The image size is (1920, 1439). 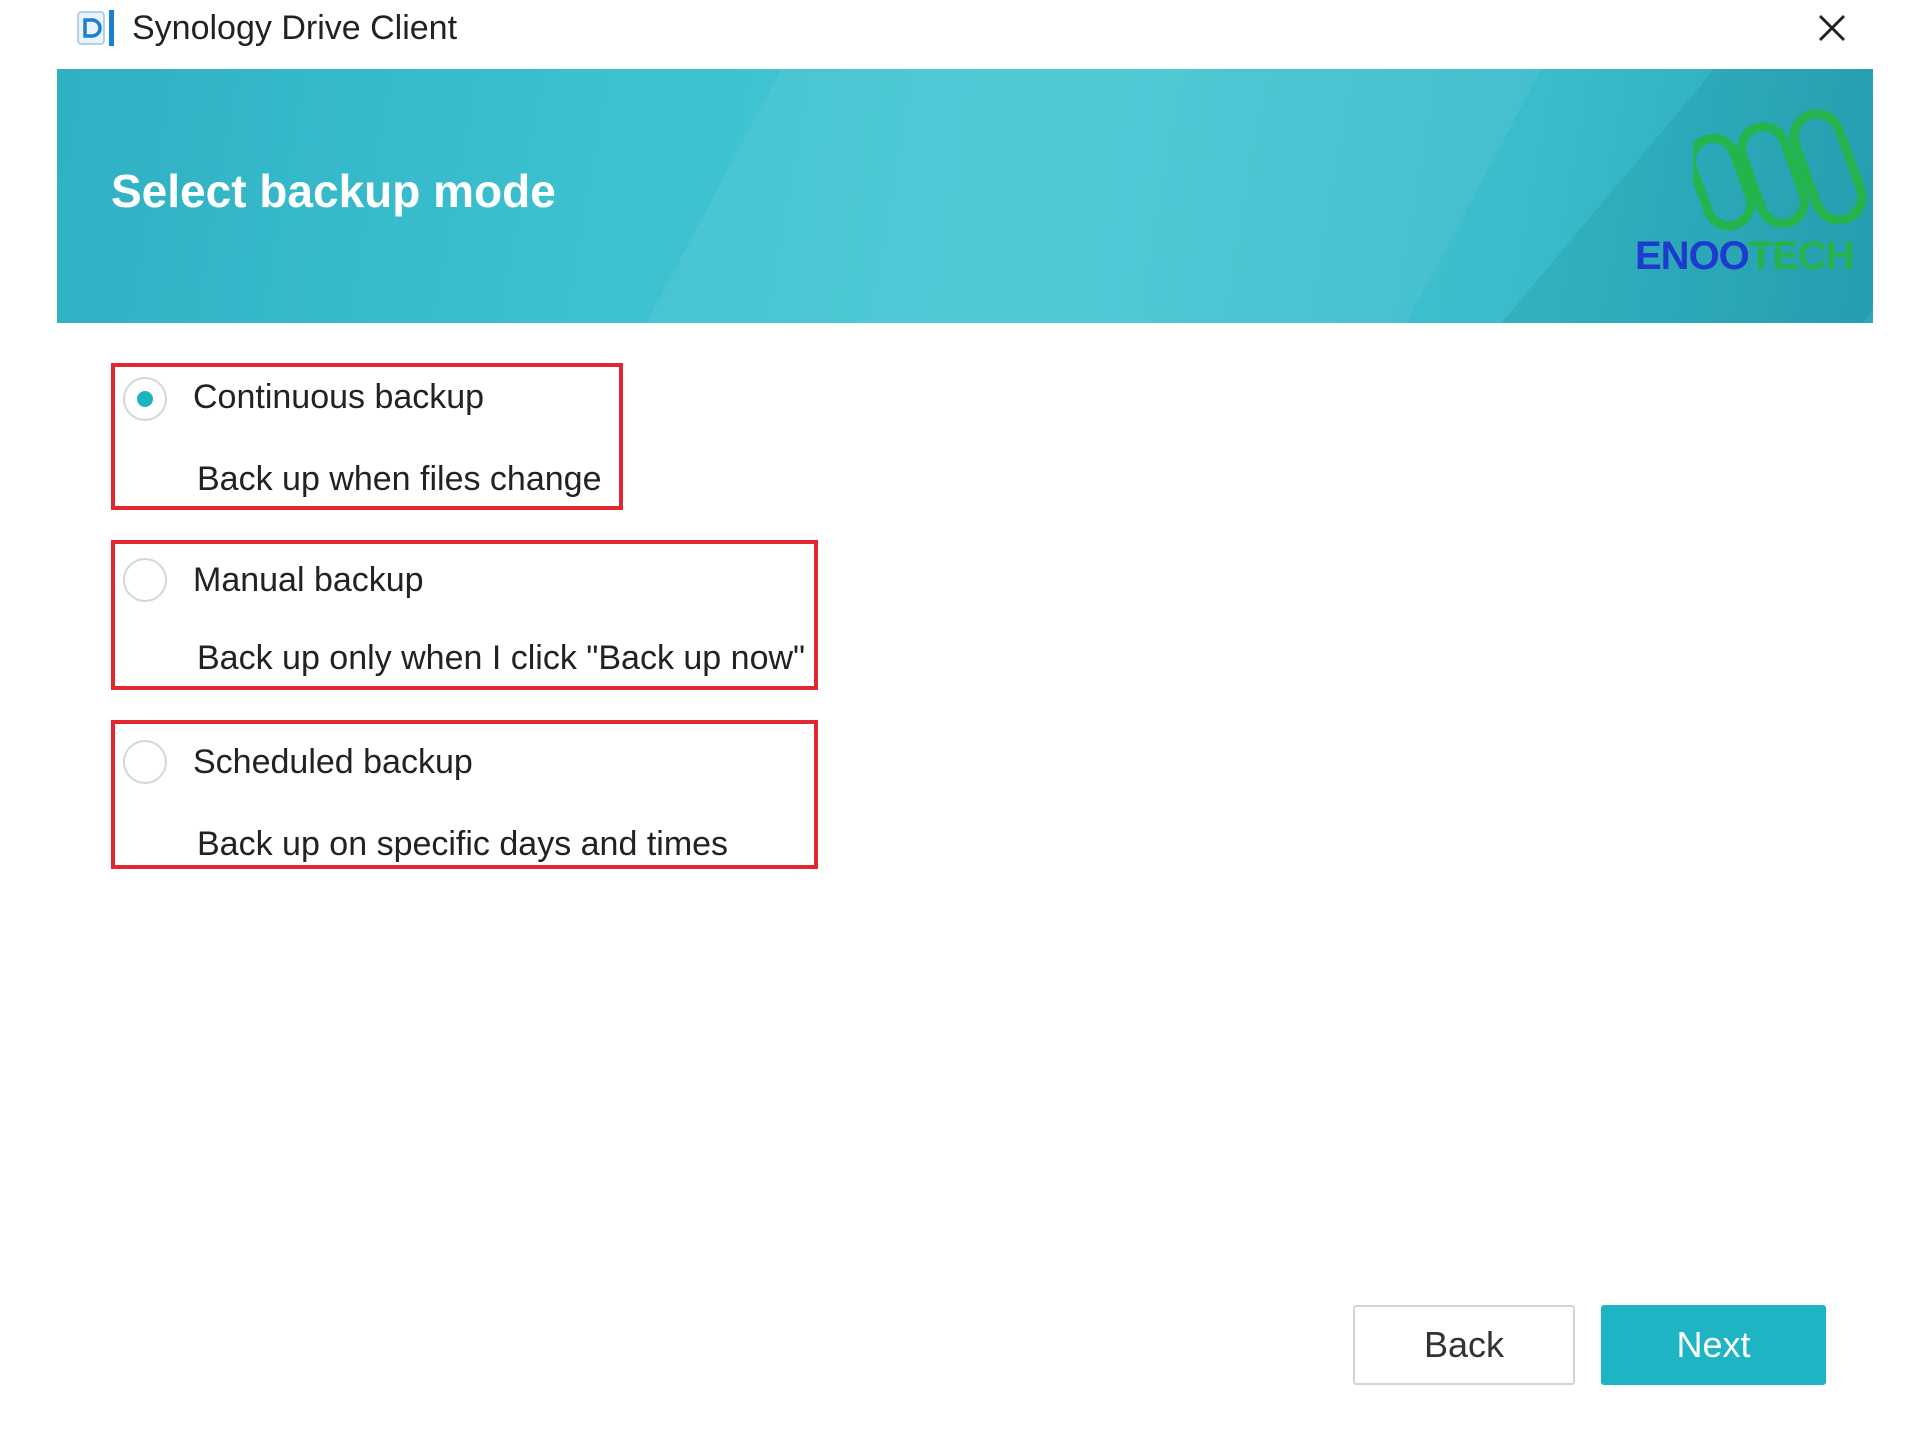 What do you see at coordinates (145, 580) in the screenshot?
I see `radio-manual` at bounding box center [145, 580].